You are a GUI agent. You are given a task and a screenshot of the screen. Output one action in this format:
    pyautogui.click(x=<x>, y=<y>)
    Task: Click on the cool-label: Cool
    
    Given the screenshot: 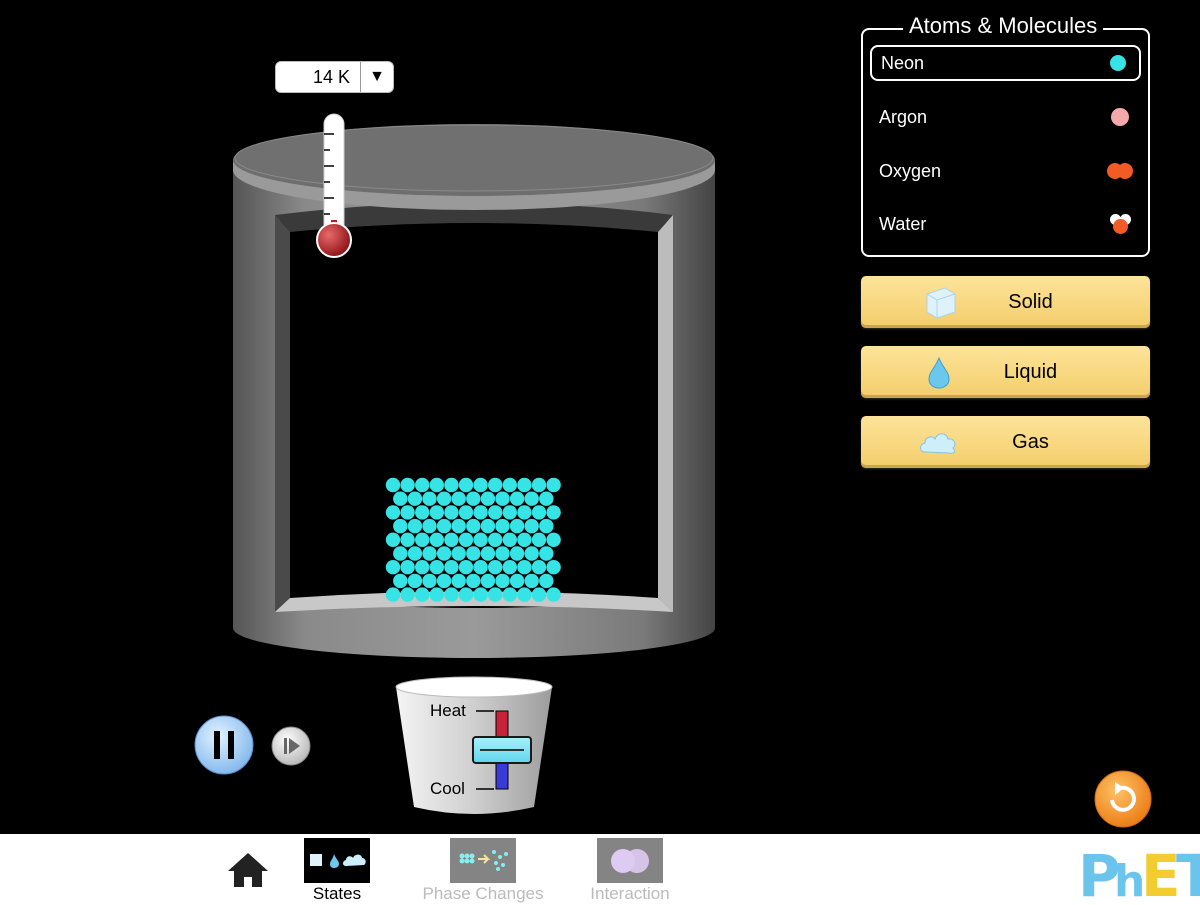 What is the action you would take?
    pyautogui.click(x=447, y=788)
    